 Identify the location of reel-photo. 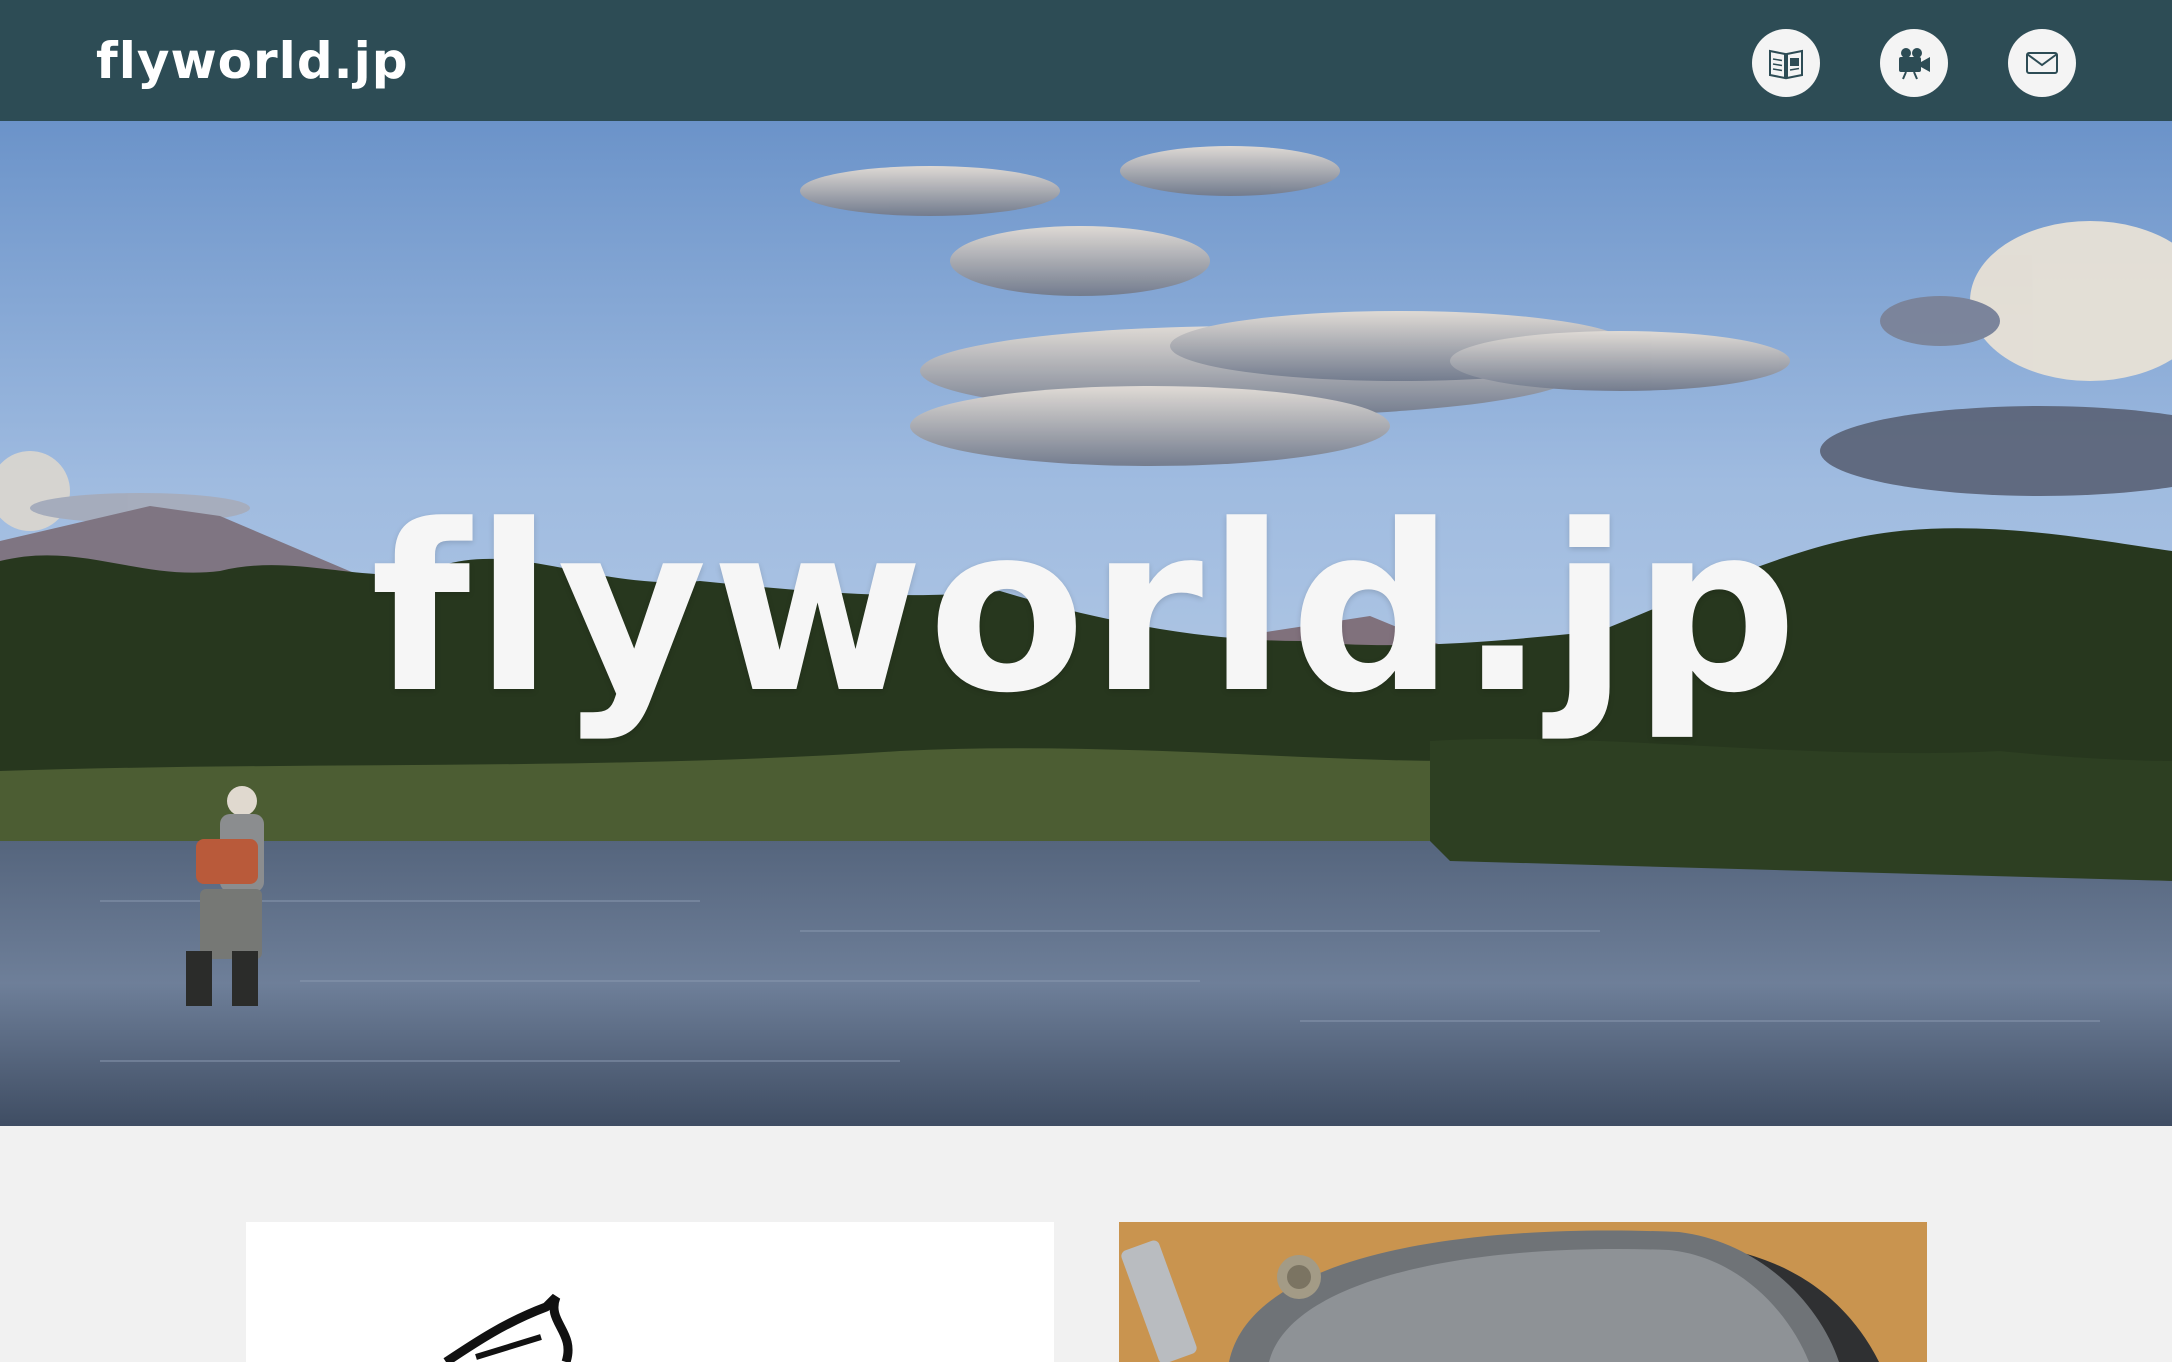
(1523, 1292).